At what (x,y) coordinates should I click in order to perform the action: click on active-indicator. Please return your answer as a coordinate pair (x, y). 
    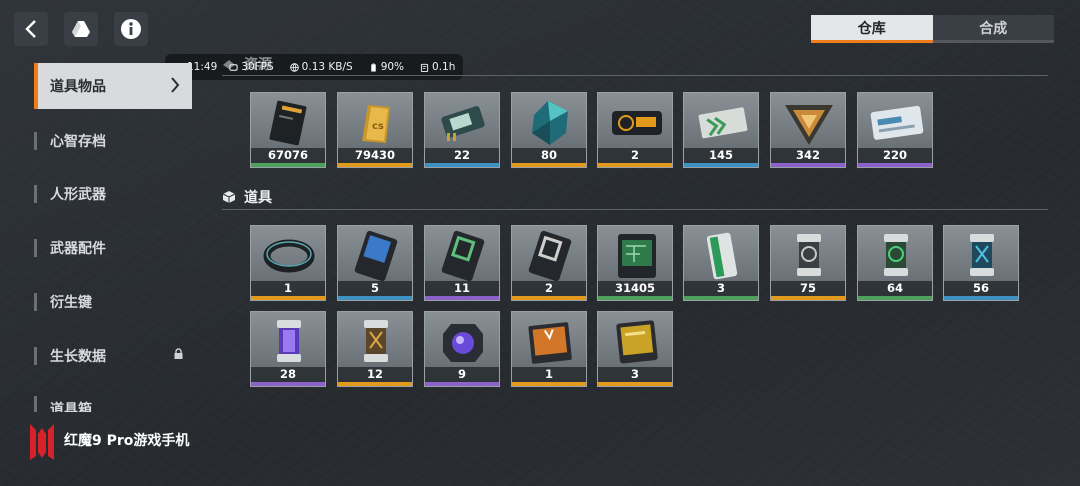
    Looking at the image, I should click on (36, 86).